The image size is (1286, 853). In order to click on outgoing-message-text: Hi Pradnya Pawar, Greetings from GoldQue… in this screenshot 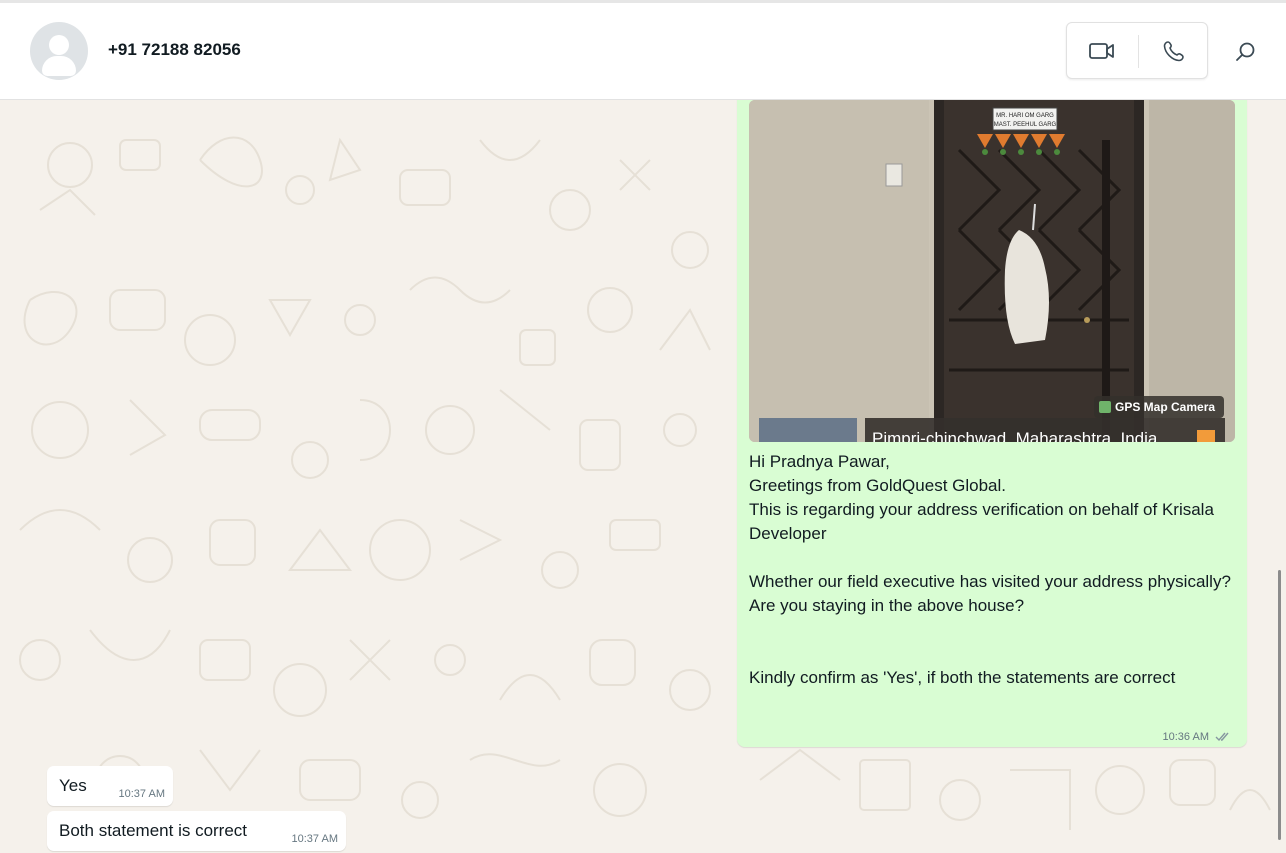, I will do `click(990, 569)`.